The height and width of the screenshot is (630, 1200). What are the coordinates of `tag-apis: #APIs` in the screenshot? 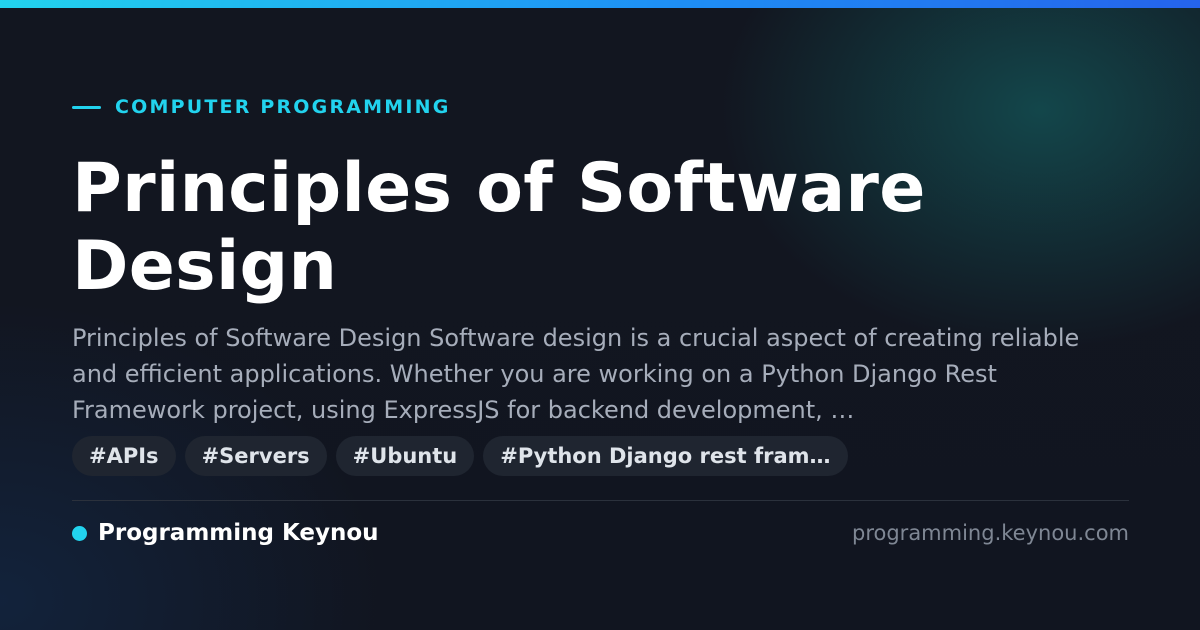 It's located at (124, 456).